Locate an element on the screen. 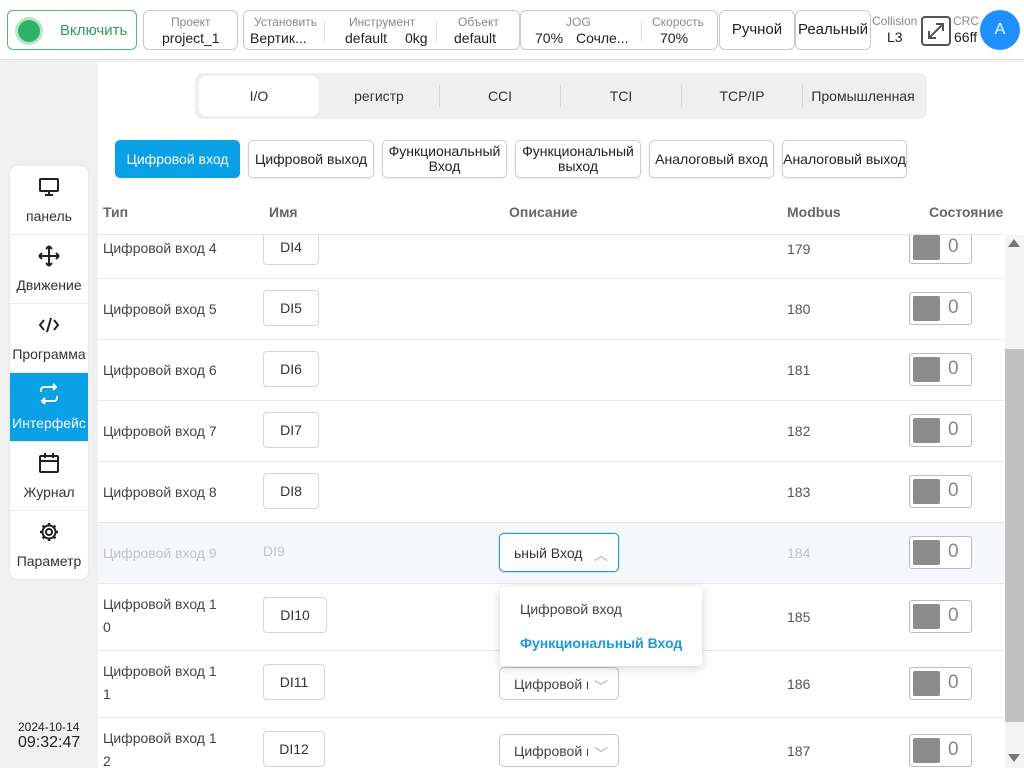 The height and width of the screenshot is (768, 1024). code-icon is located at coordinates (49, 325).